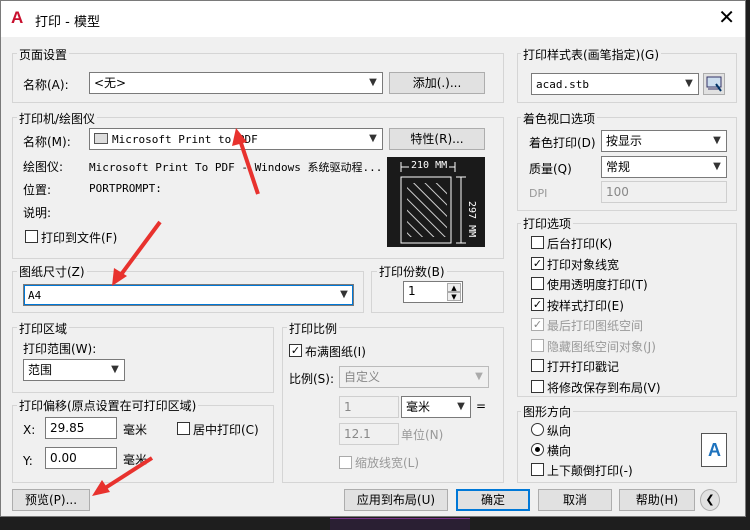 Image resolution: width=750 pixels, height=530 pixels. I want to click on printer-name-select: Microsoft Print to PDF ▼, so click(236, 139).